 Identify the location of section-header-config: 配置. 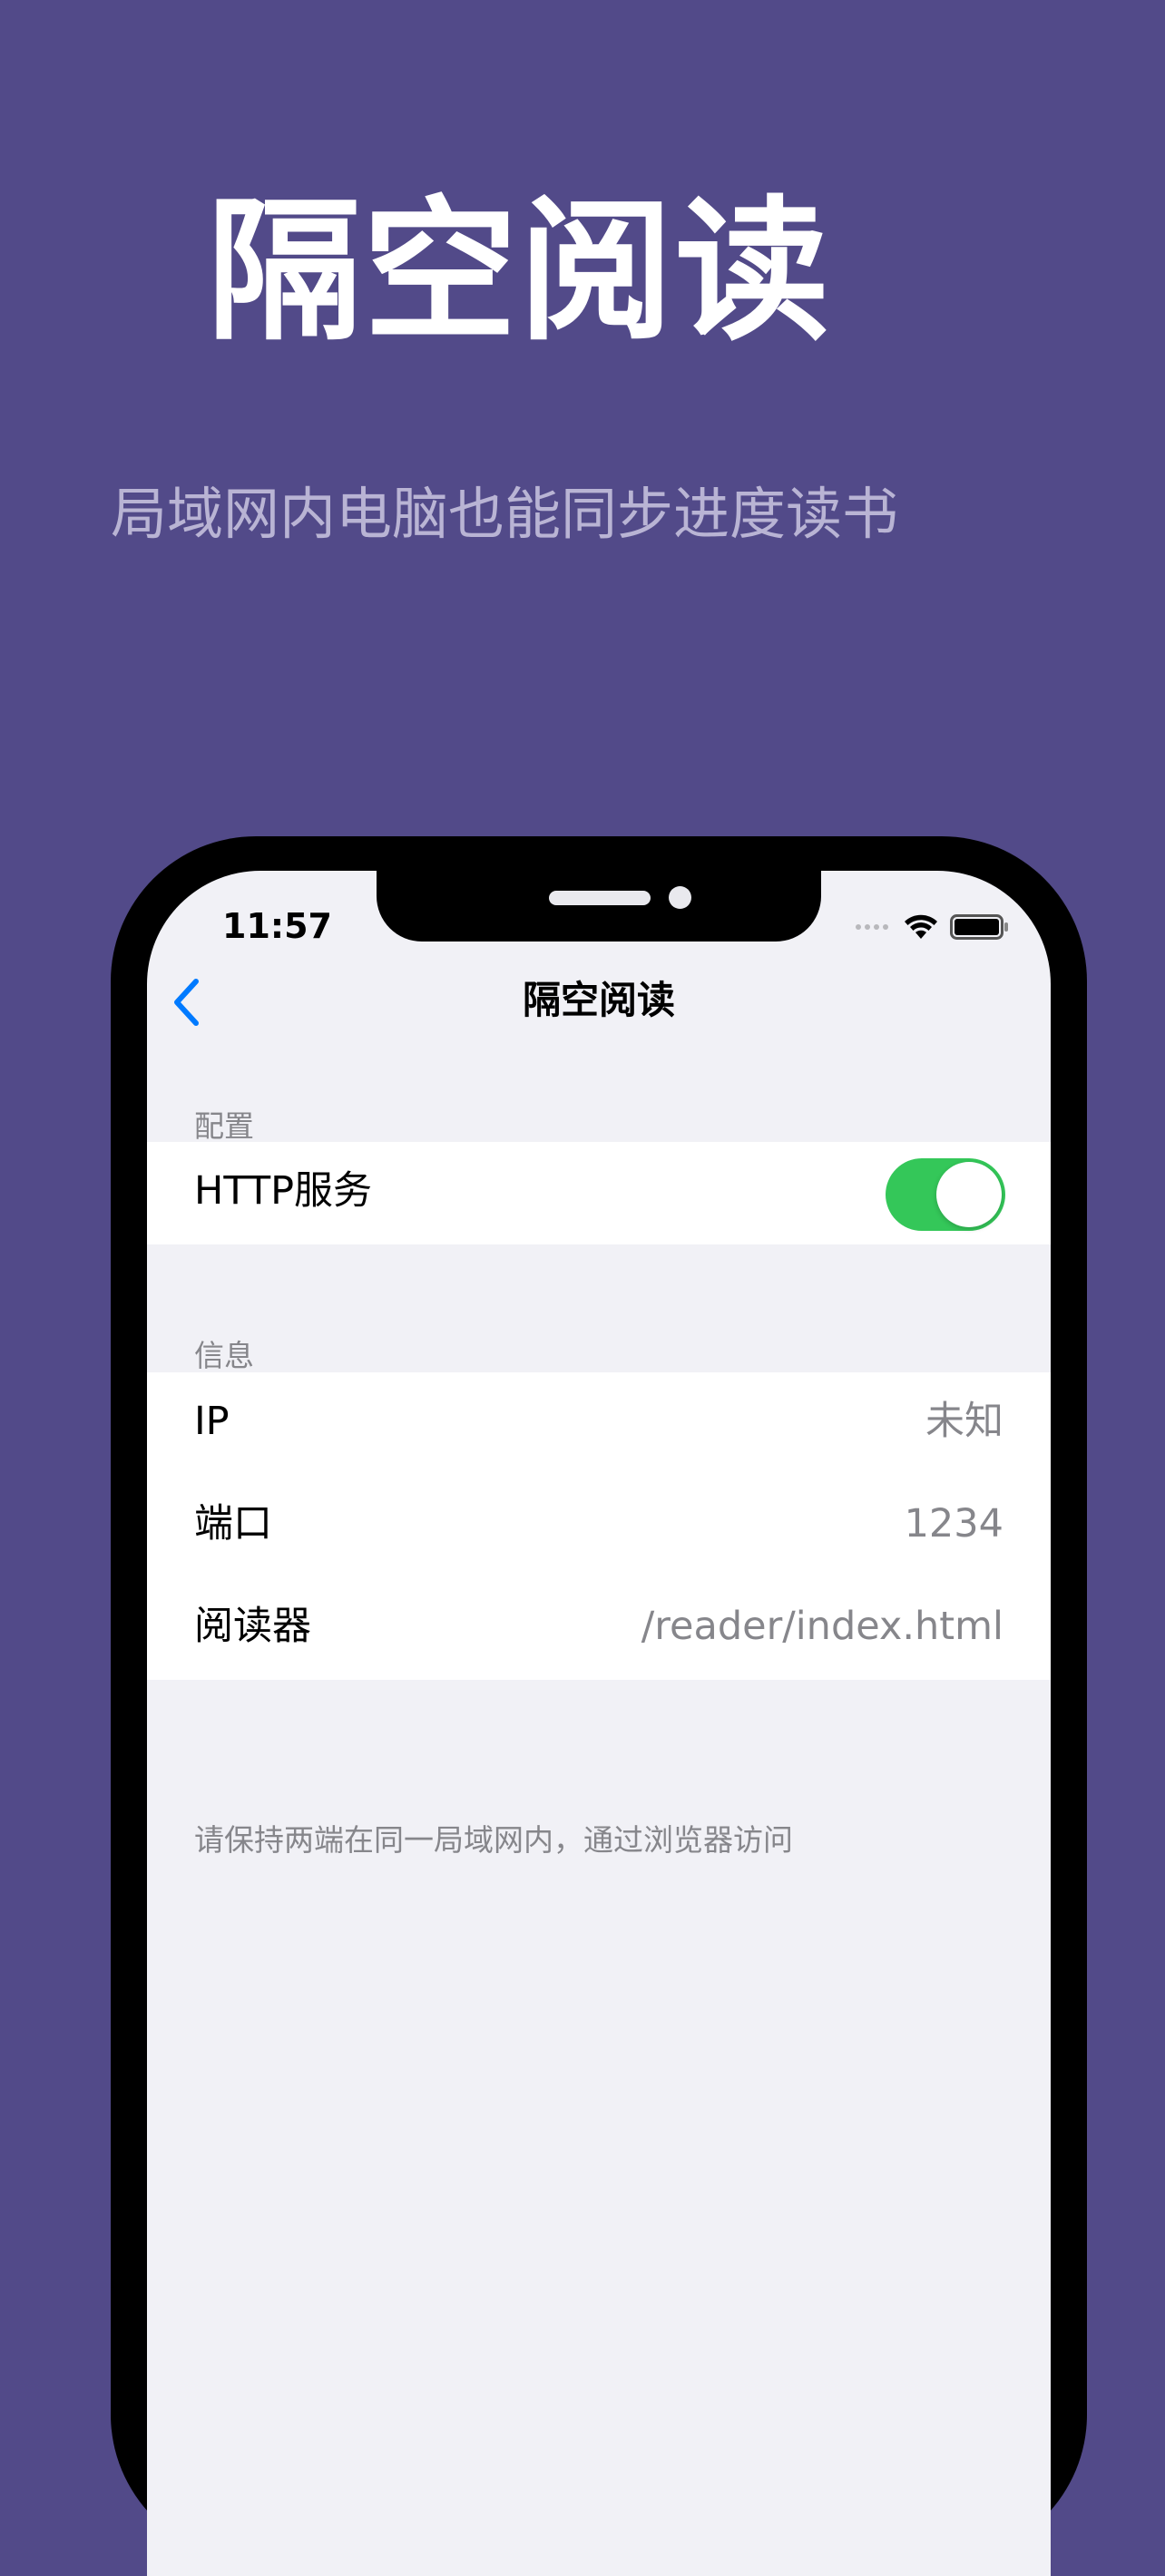
(224, 1126).